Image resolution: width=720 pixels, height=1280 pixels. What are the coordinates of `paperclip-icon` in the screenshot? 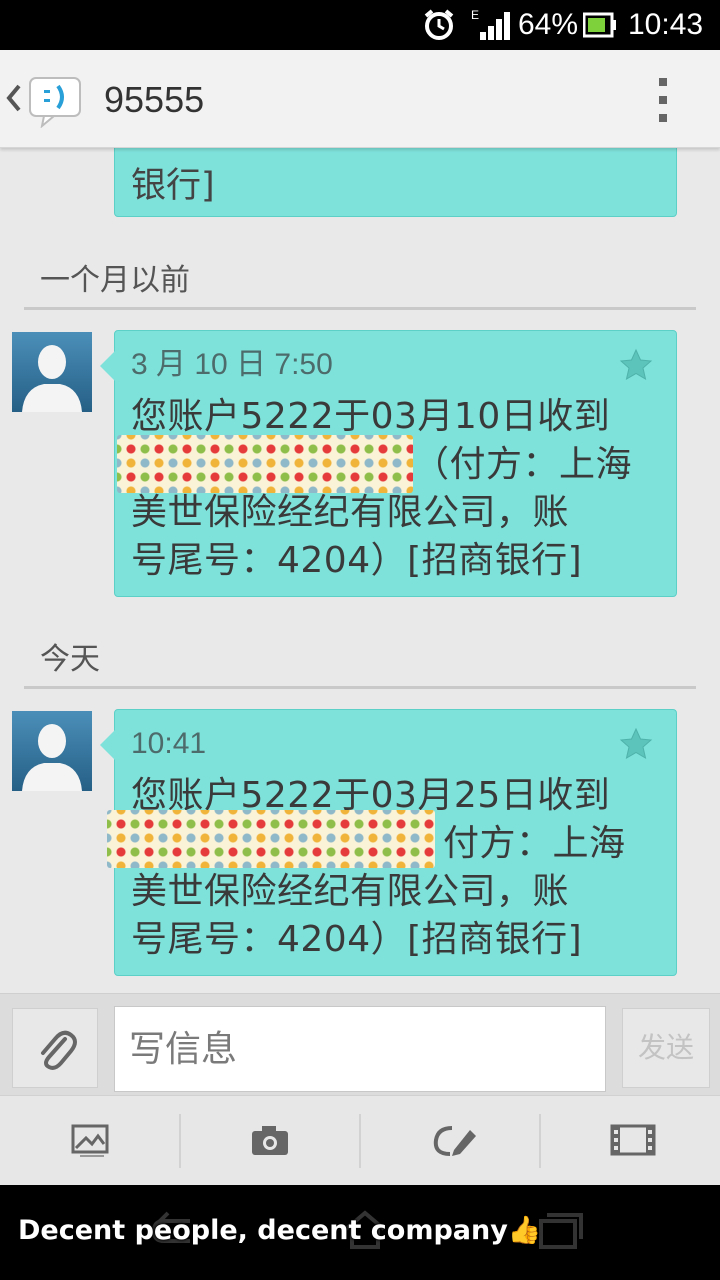 It's located at (59, 1050).